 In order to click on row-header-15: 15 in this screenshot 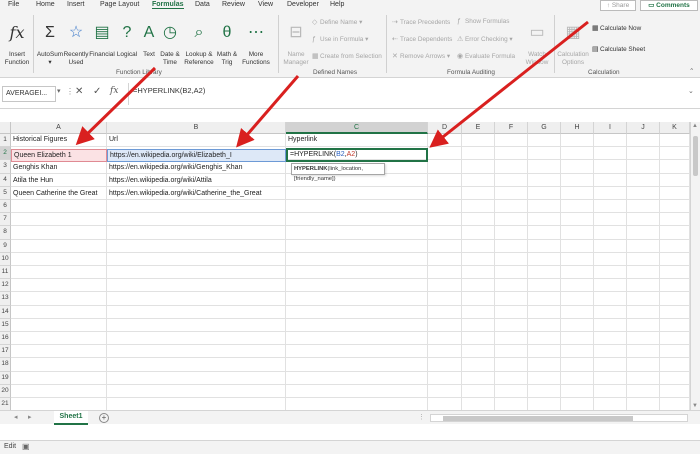, I will do `click(5, 325)`.